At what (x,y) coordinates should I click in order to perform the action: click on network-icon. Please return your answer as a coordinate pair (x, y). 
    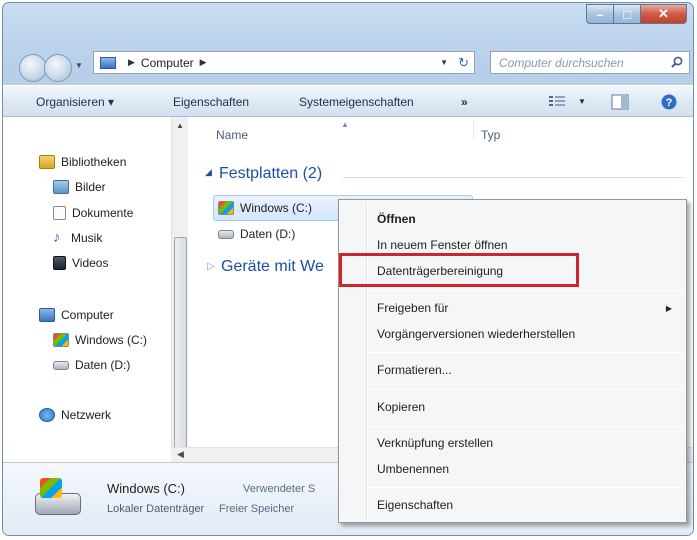
    Looking at the image, I should click on (47, 415).